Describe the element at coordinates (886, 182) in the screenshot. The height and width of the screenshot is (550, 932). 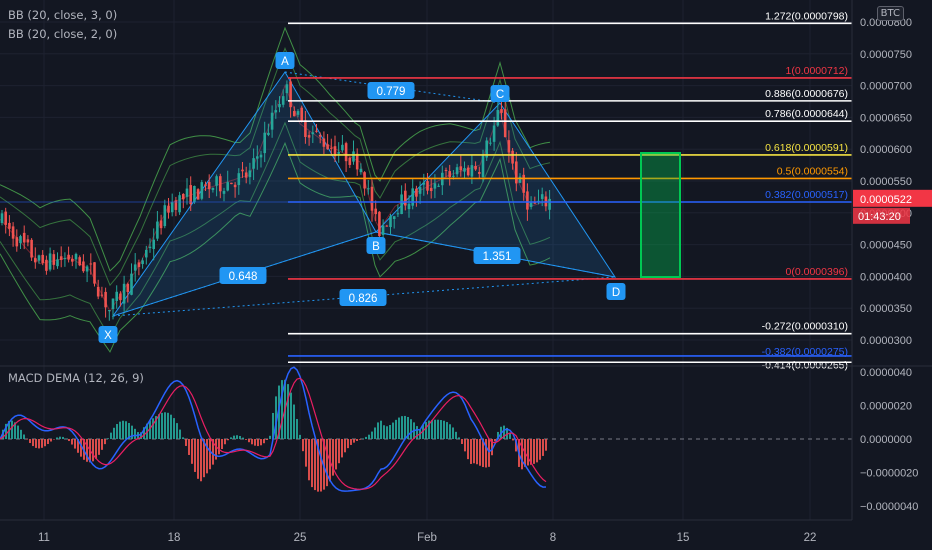
I see `price-tick: 0.0000550` at that location.